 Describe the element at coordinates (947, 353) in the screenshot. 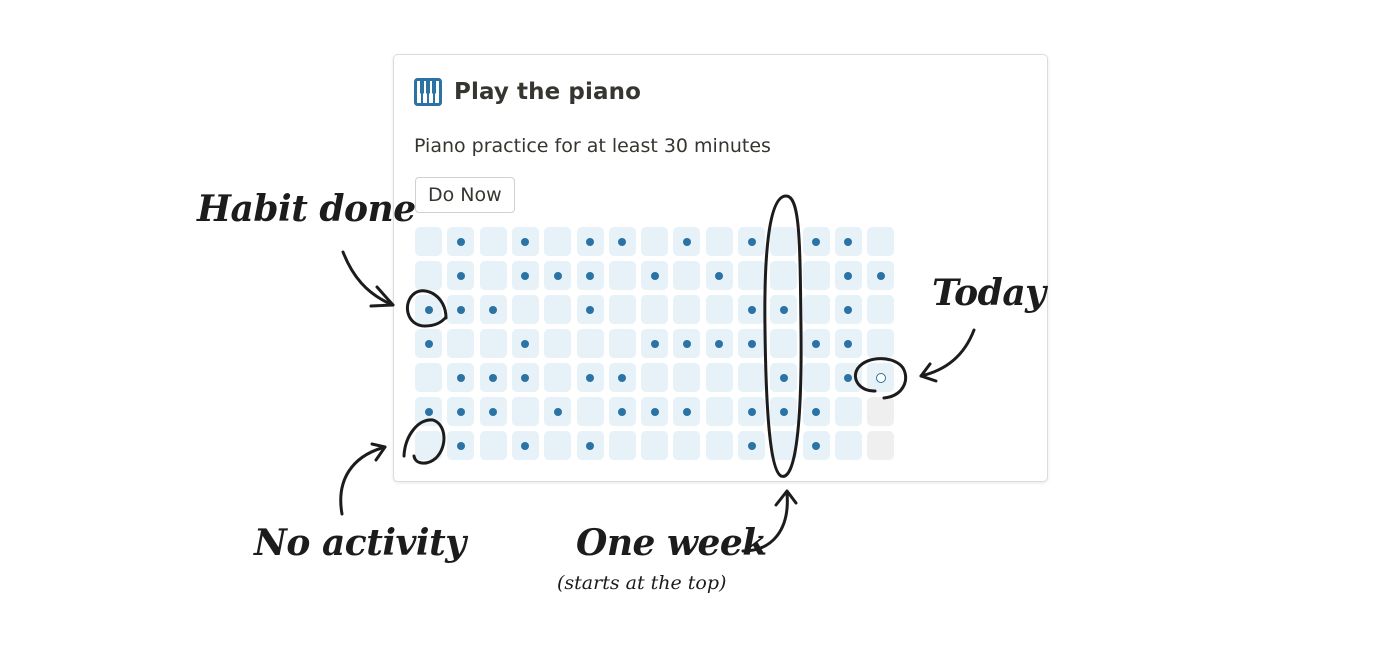

I see `today-arrow` at that location.